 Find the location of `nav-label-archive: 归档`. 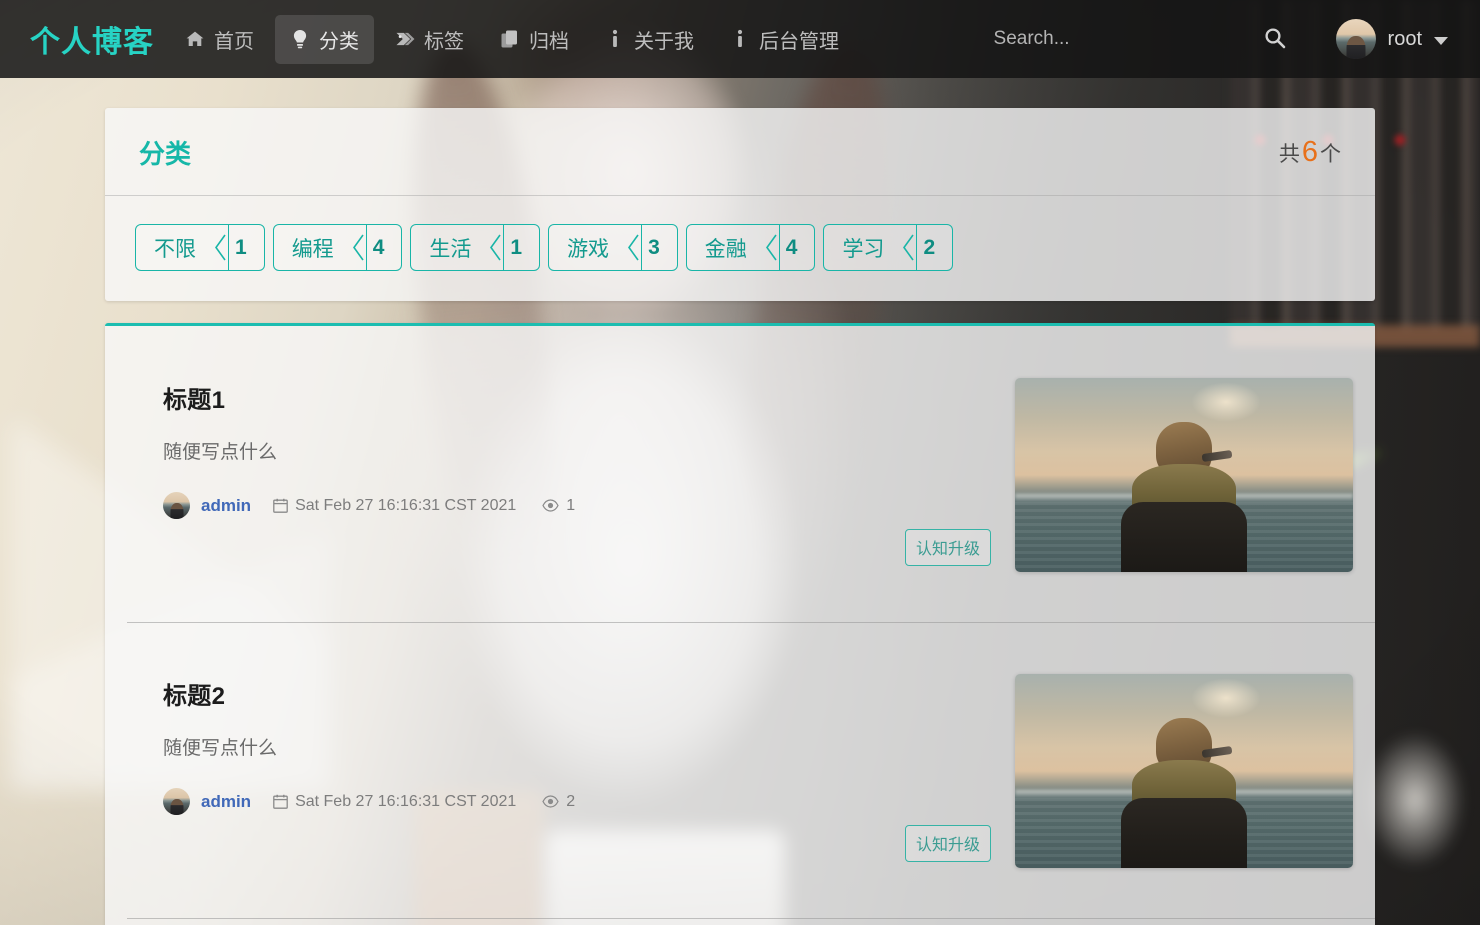

nav-label-archive: 归档 is located at coordinates (549, 41).